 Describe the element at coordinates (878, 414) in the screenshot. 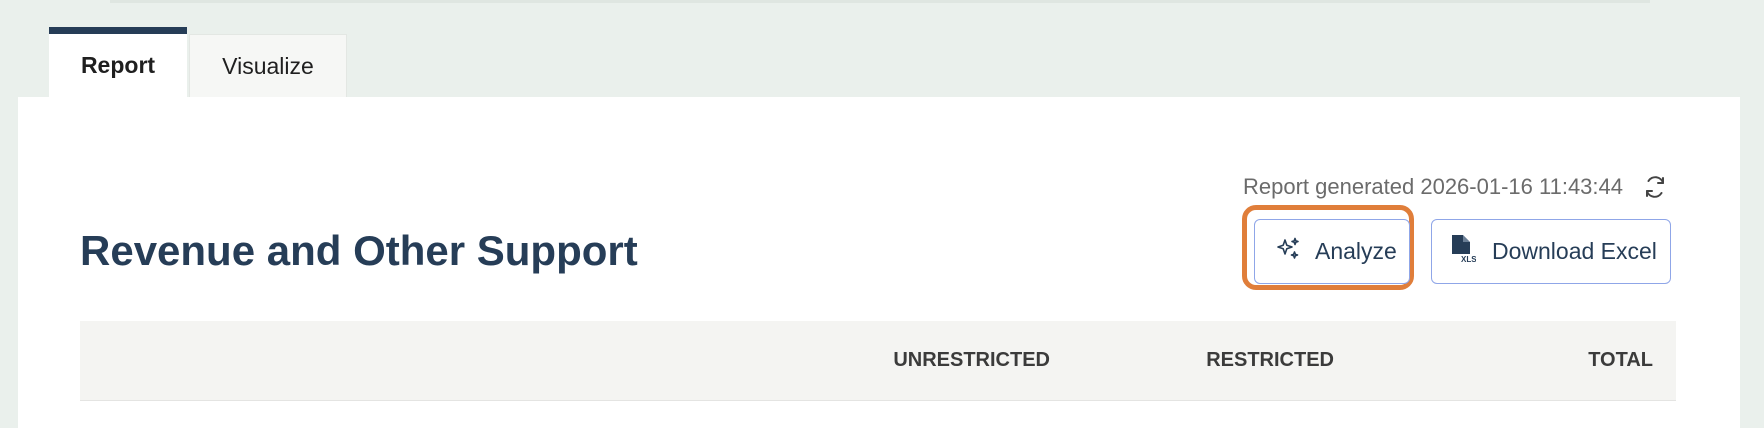

I see `table-row` at that location.